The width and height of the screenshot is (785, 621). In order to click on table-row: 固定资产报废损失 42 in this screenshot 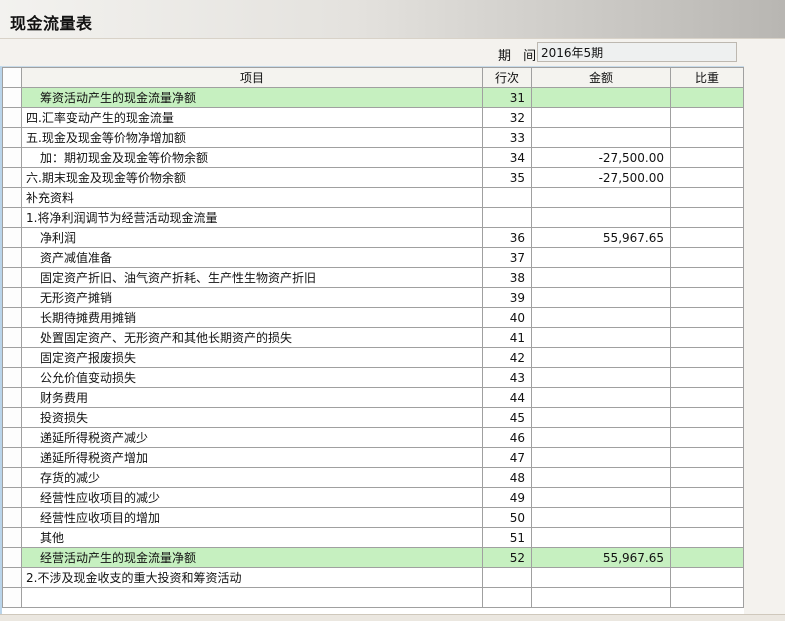, I will do `click(373, 357)`.